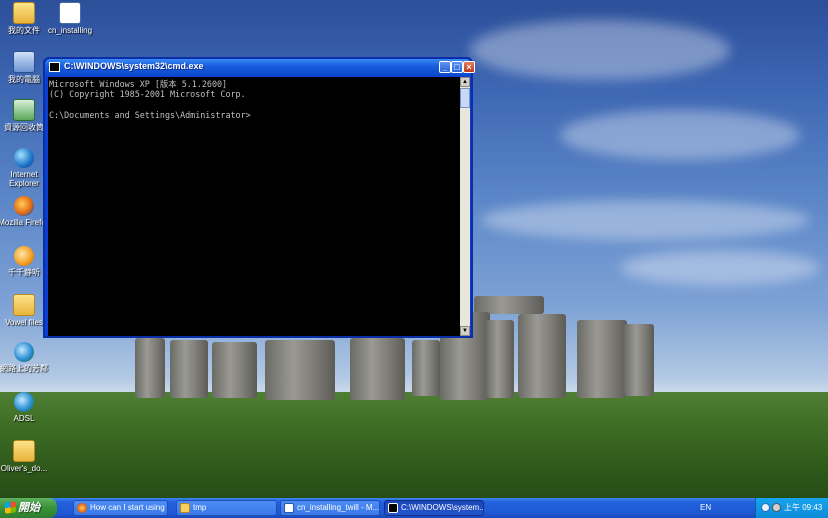  What do you see at coordinates (465, 206) in the screenshot?
I see `vertical-scrollbar: ▲ ▼` at bounding box center [465, 206].